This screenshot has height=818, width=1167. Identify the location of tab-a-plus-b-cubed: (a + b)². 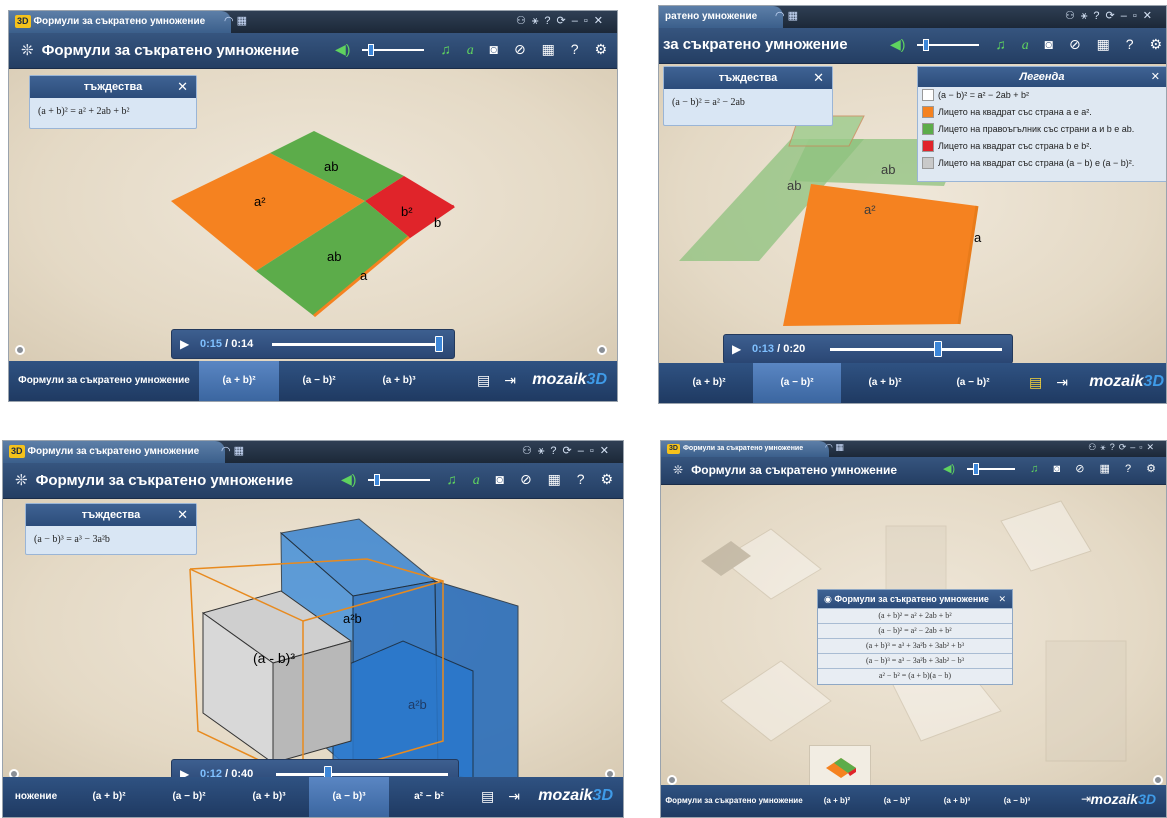
(885, 383).